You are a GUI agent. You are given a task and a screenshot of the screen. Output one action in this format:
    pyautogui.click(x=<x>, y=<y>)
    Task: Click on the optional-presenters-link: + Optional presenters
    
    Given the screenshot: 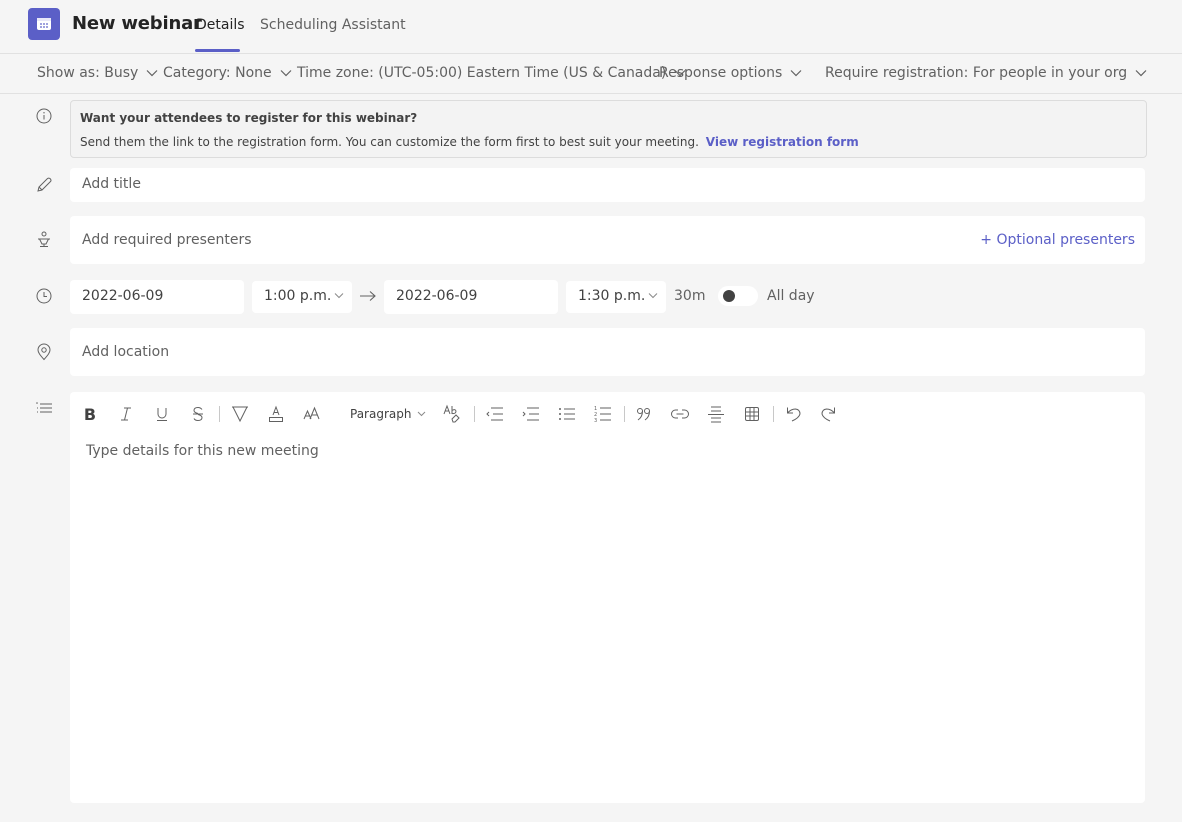 What is the action you would take?
    pyautogui.click(x=1057, y=240)
    